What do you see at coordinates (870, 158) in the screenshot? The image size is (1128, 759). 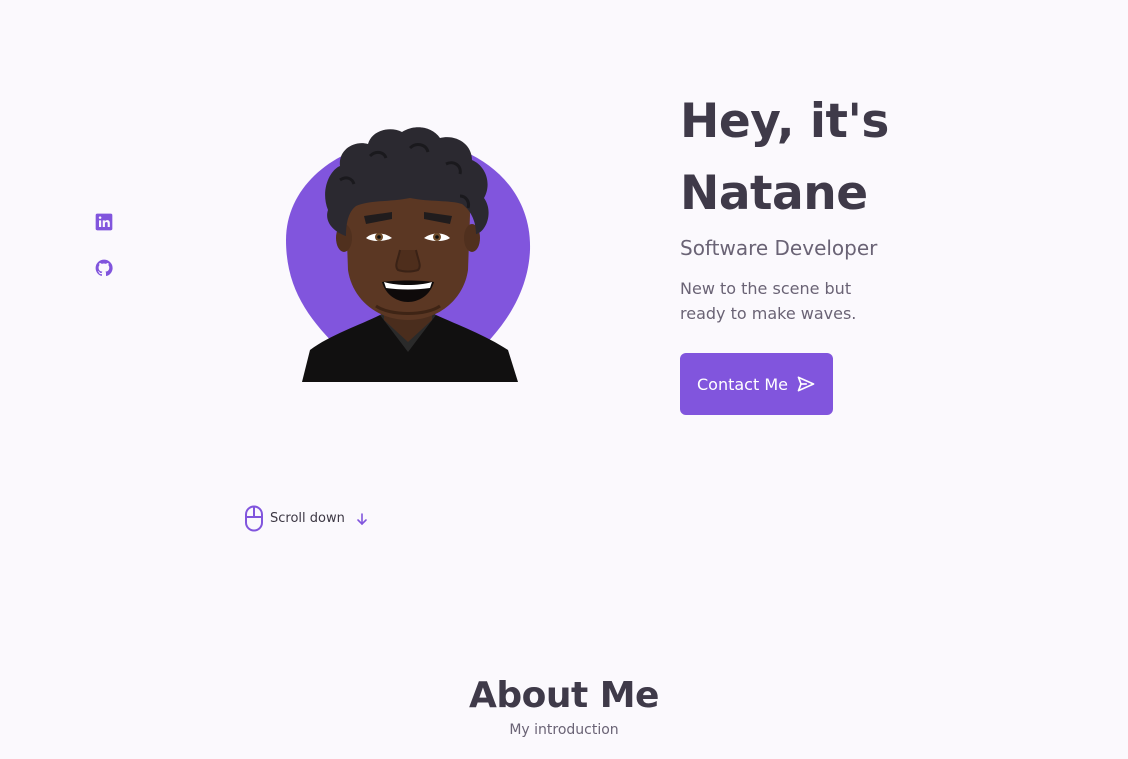 I see `hero-title: Hey, it's Natane` at bounding box center [870, 158].